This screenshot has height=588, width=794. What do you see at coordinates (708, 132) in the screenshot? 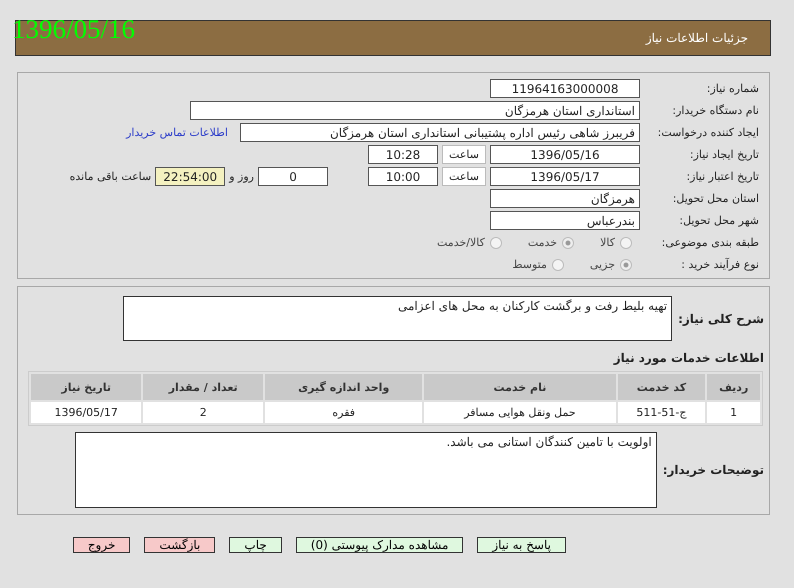
I see `field-label: ایجاد کننده درخواست:` at bounding box center [708, 132].